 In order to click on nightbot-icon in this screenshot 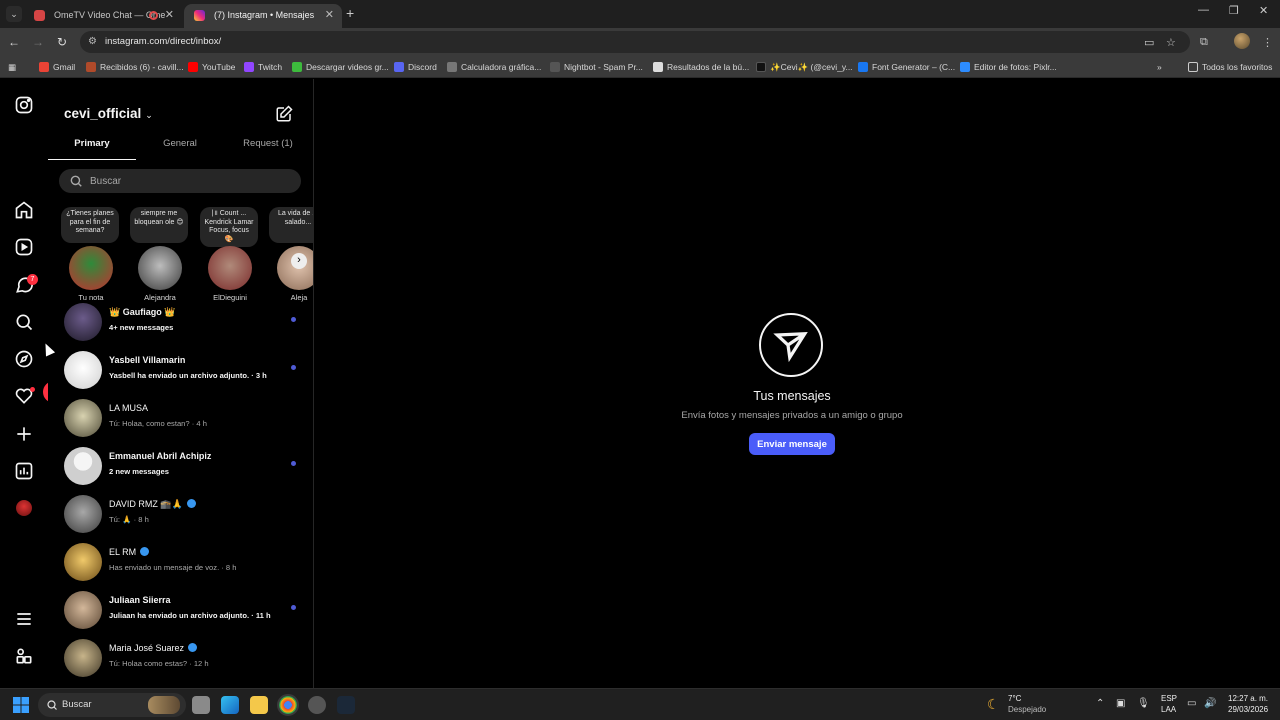, I will do `click(555, 67)`.